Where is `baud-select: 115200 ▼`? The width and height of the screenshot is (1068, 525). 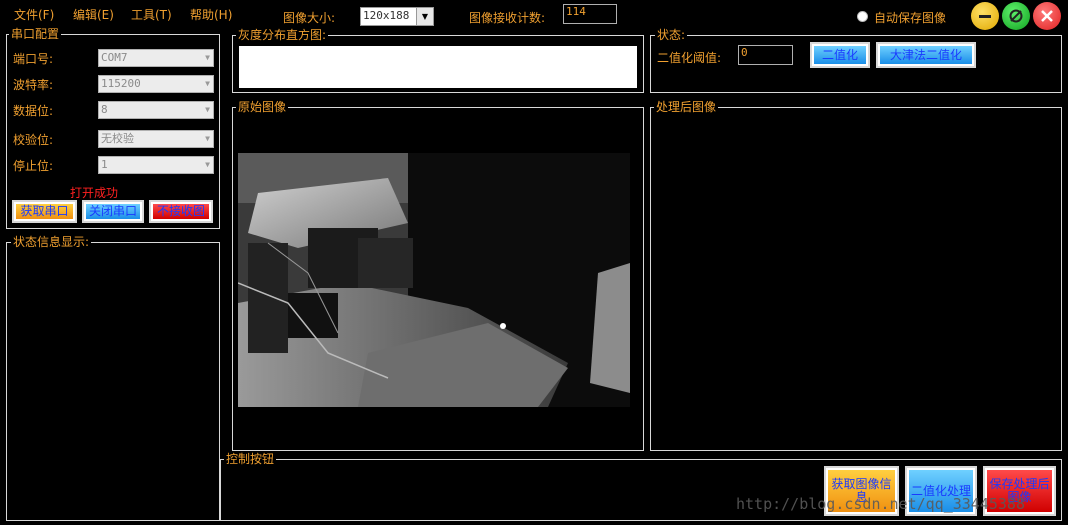 baud-select: 115200 ▼ is located at coordinates (156, 84).